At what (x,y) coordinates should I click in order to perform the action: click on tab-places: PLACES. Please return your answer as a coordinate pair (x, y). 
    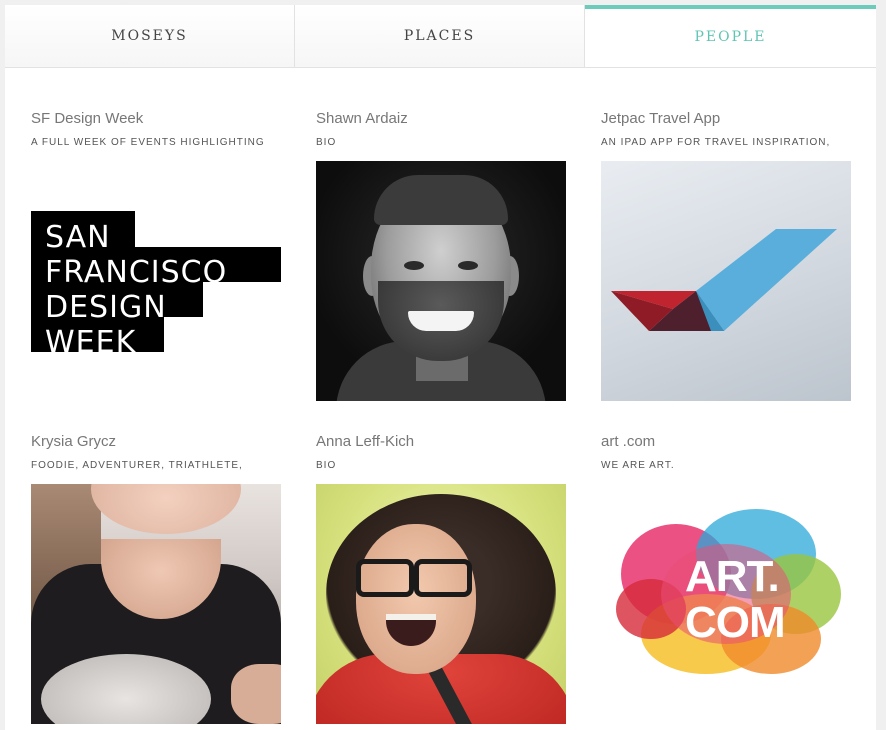
    Looking at the image, I should click on (440, 36).